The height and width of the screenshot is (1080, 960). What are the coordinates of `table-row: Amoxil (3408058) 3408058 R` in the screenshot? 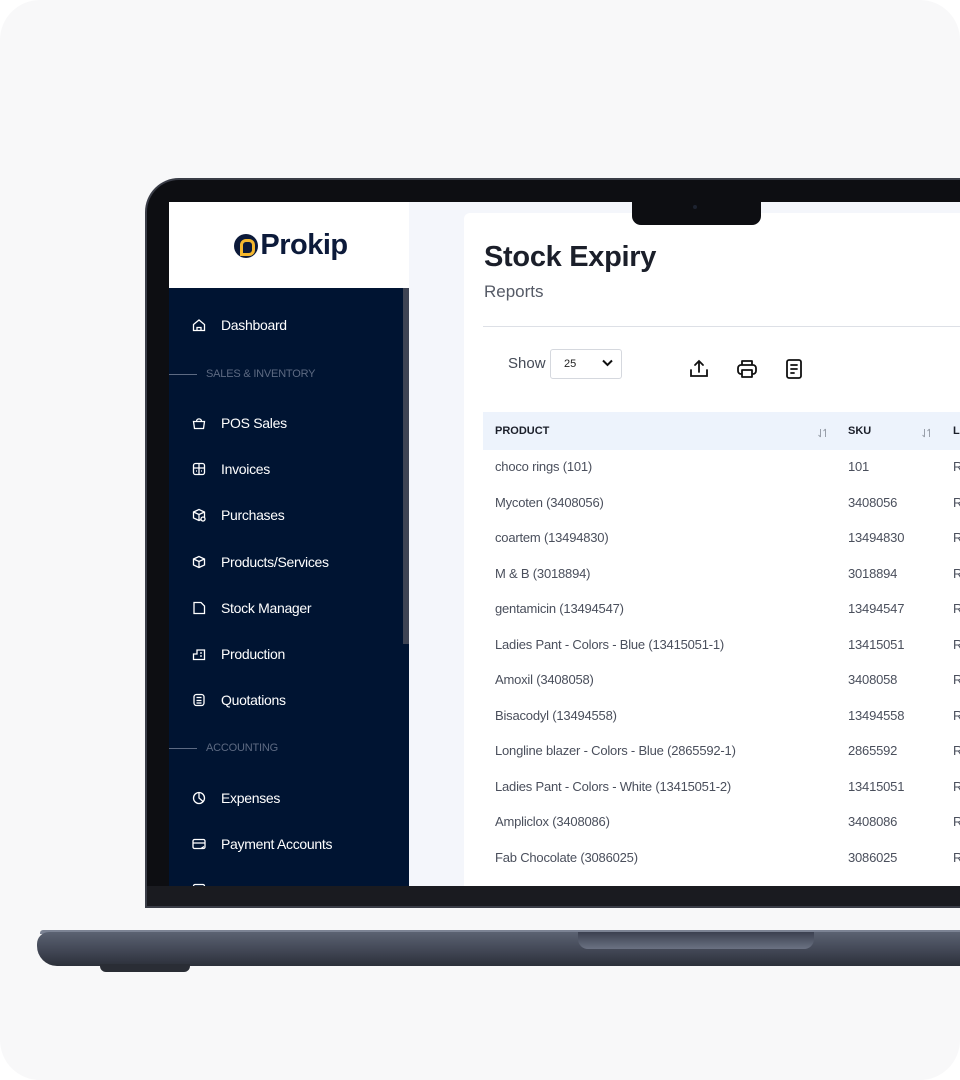 It's located at (721, 680).